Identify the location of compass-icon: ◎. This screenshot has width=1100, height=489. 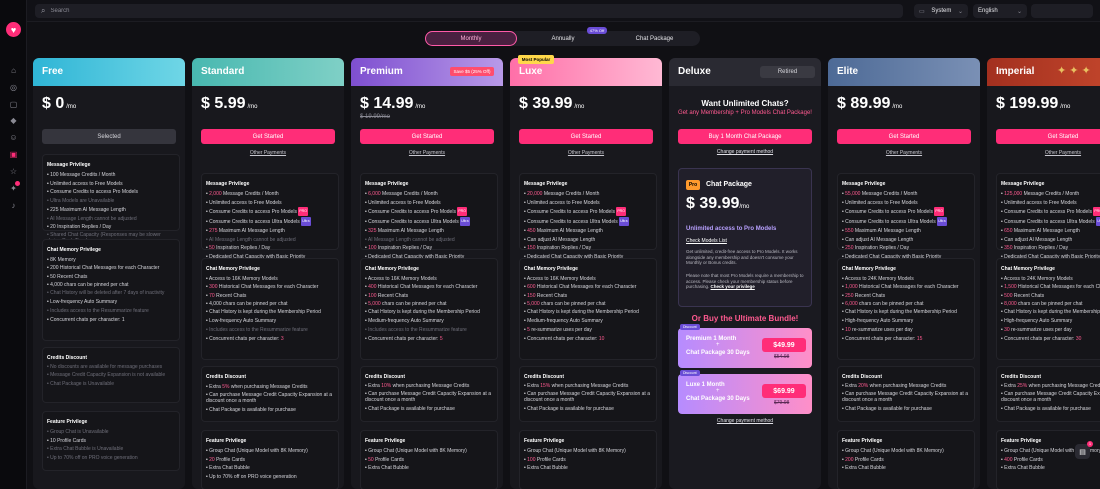
(13, 87).